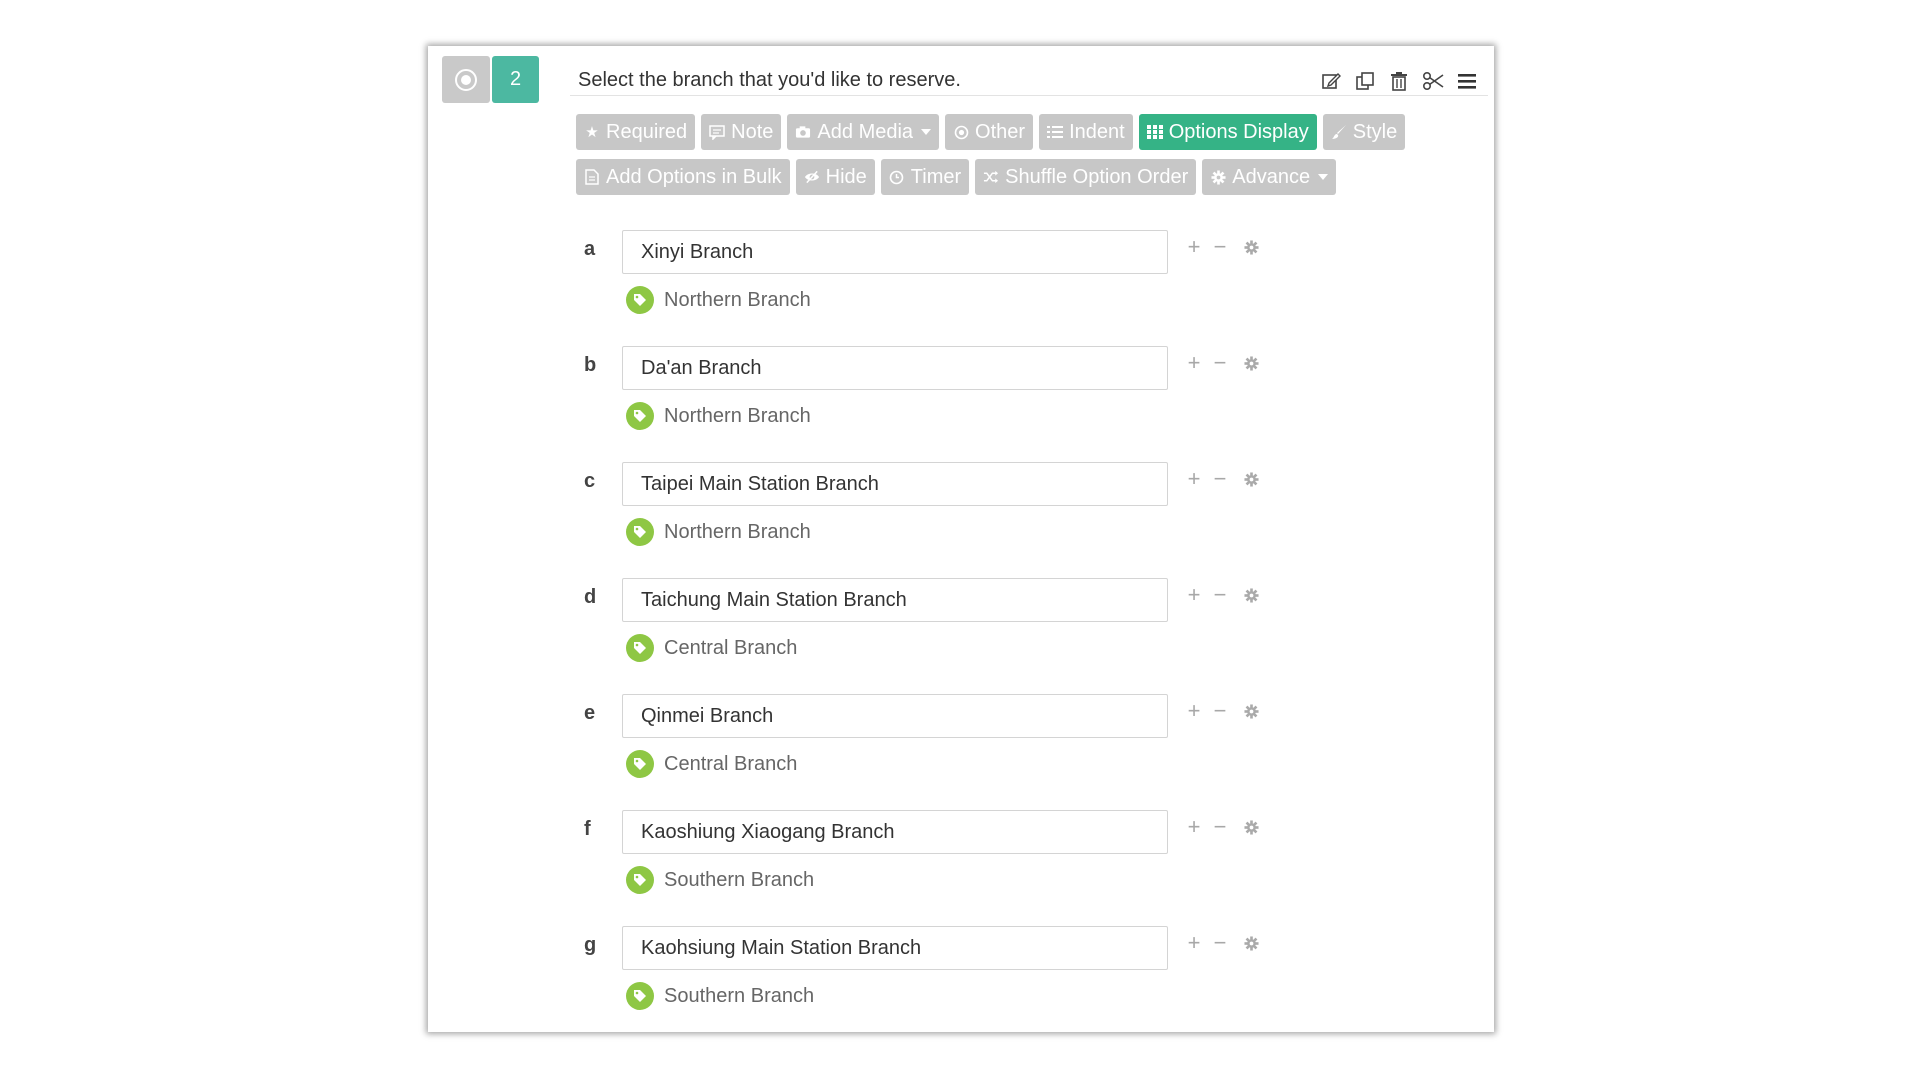 The width and height of the screenshot is (1920, 1080). I want to click on add-options-in-bulk-button: Add Options in Bulk, so click(683, 177).